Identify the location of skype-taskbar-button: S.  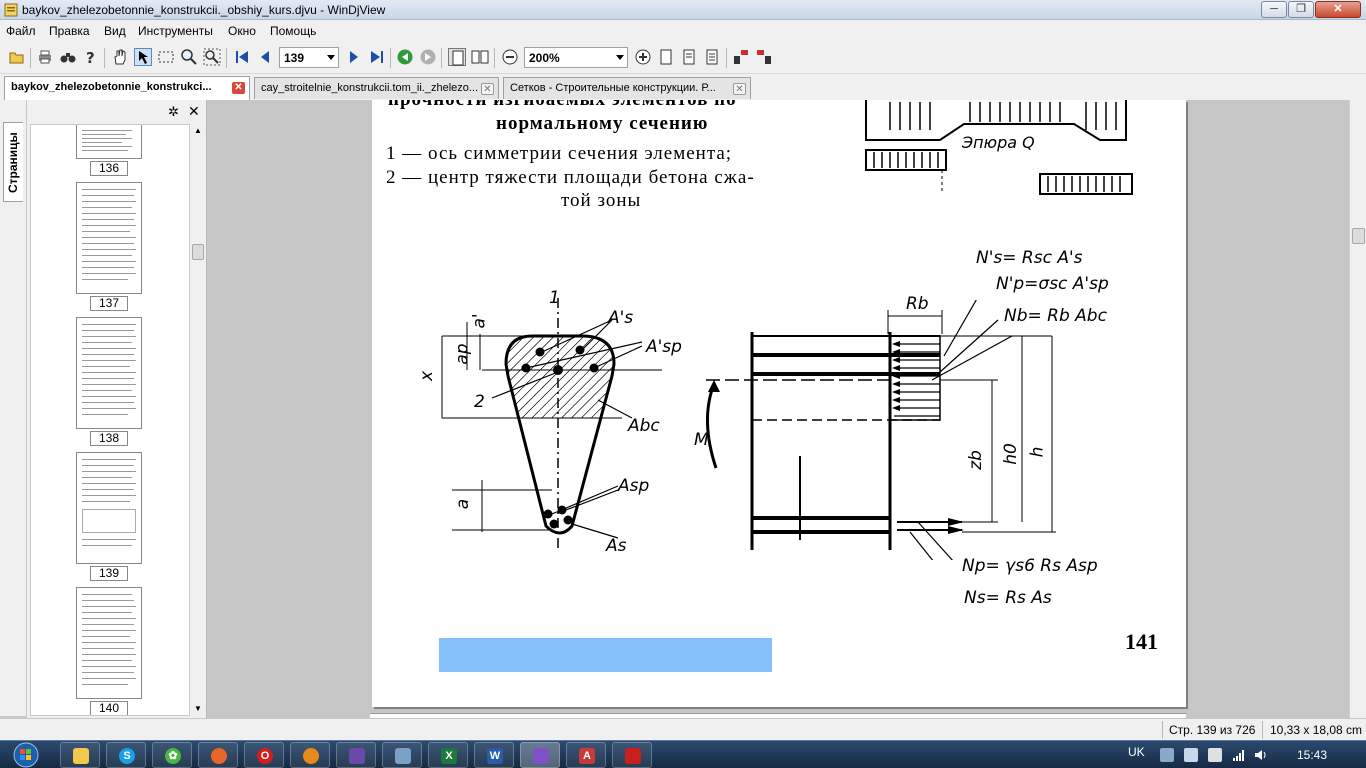
(126, 755).